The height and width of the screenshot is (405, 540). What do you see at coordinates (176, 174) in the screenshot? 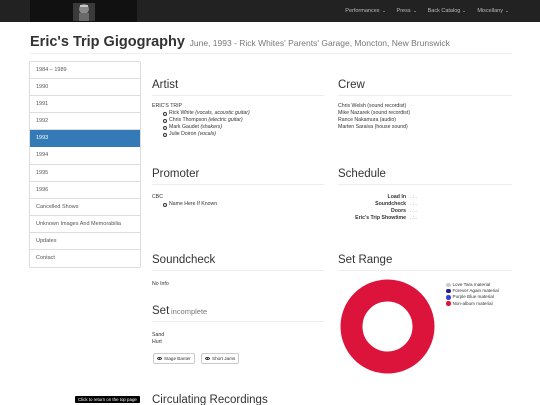
I see `promoter-heading: Promoter` at bounding box center [176, 174].